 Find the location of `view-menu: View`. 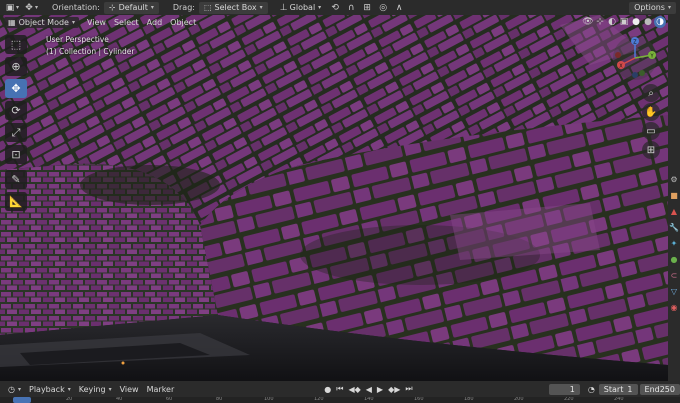

view-menu: View is located at coordinates (129, 389).